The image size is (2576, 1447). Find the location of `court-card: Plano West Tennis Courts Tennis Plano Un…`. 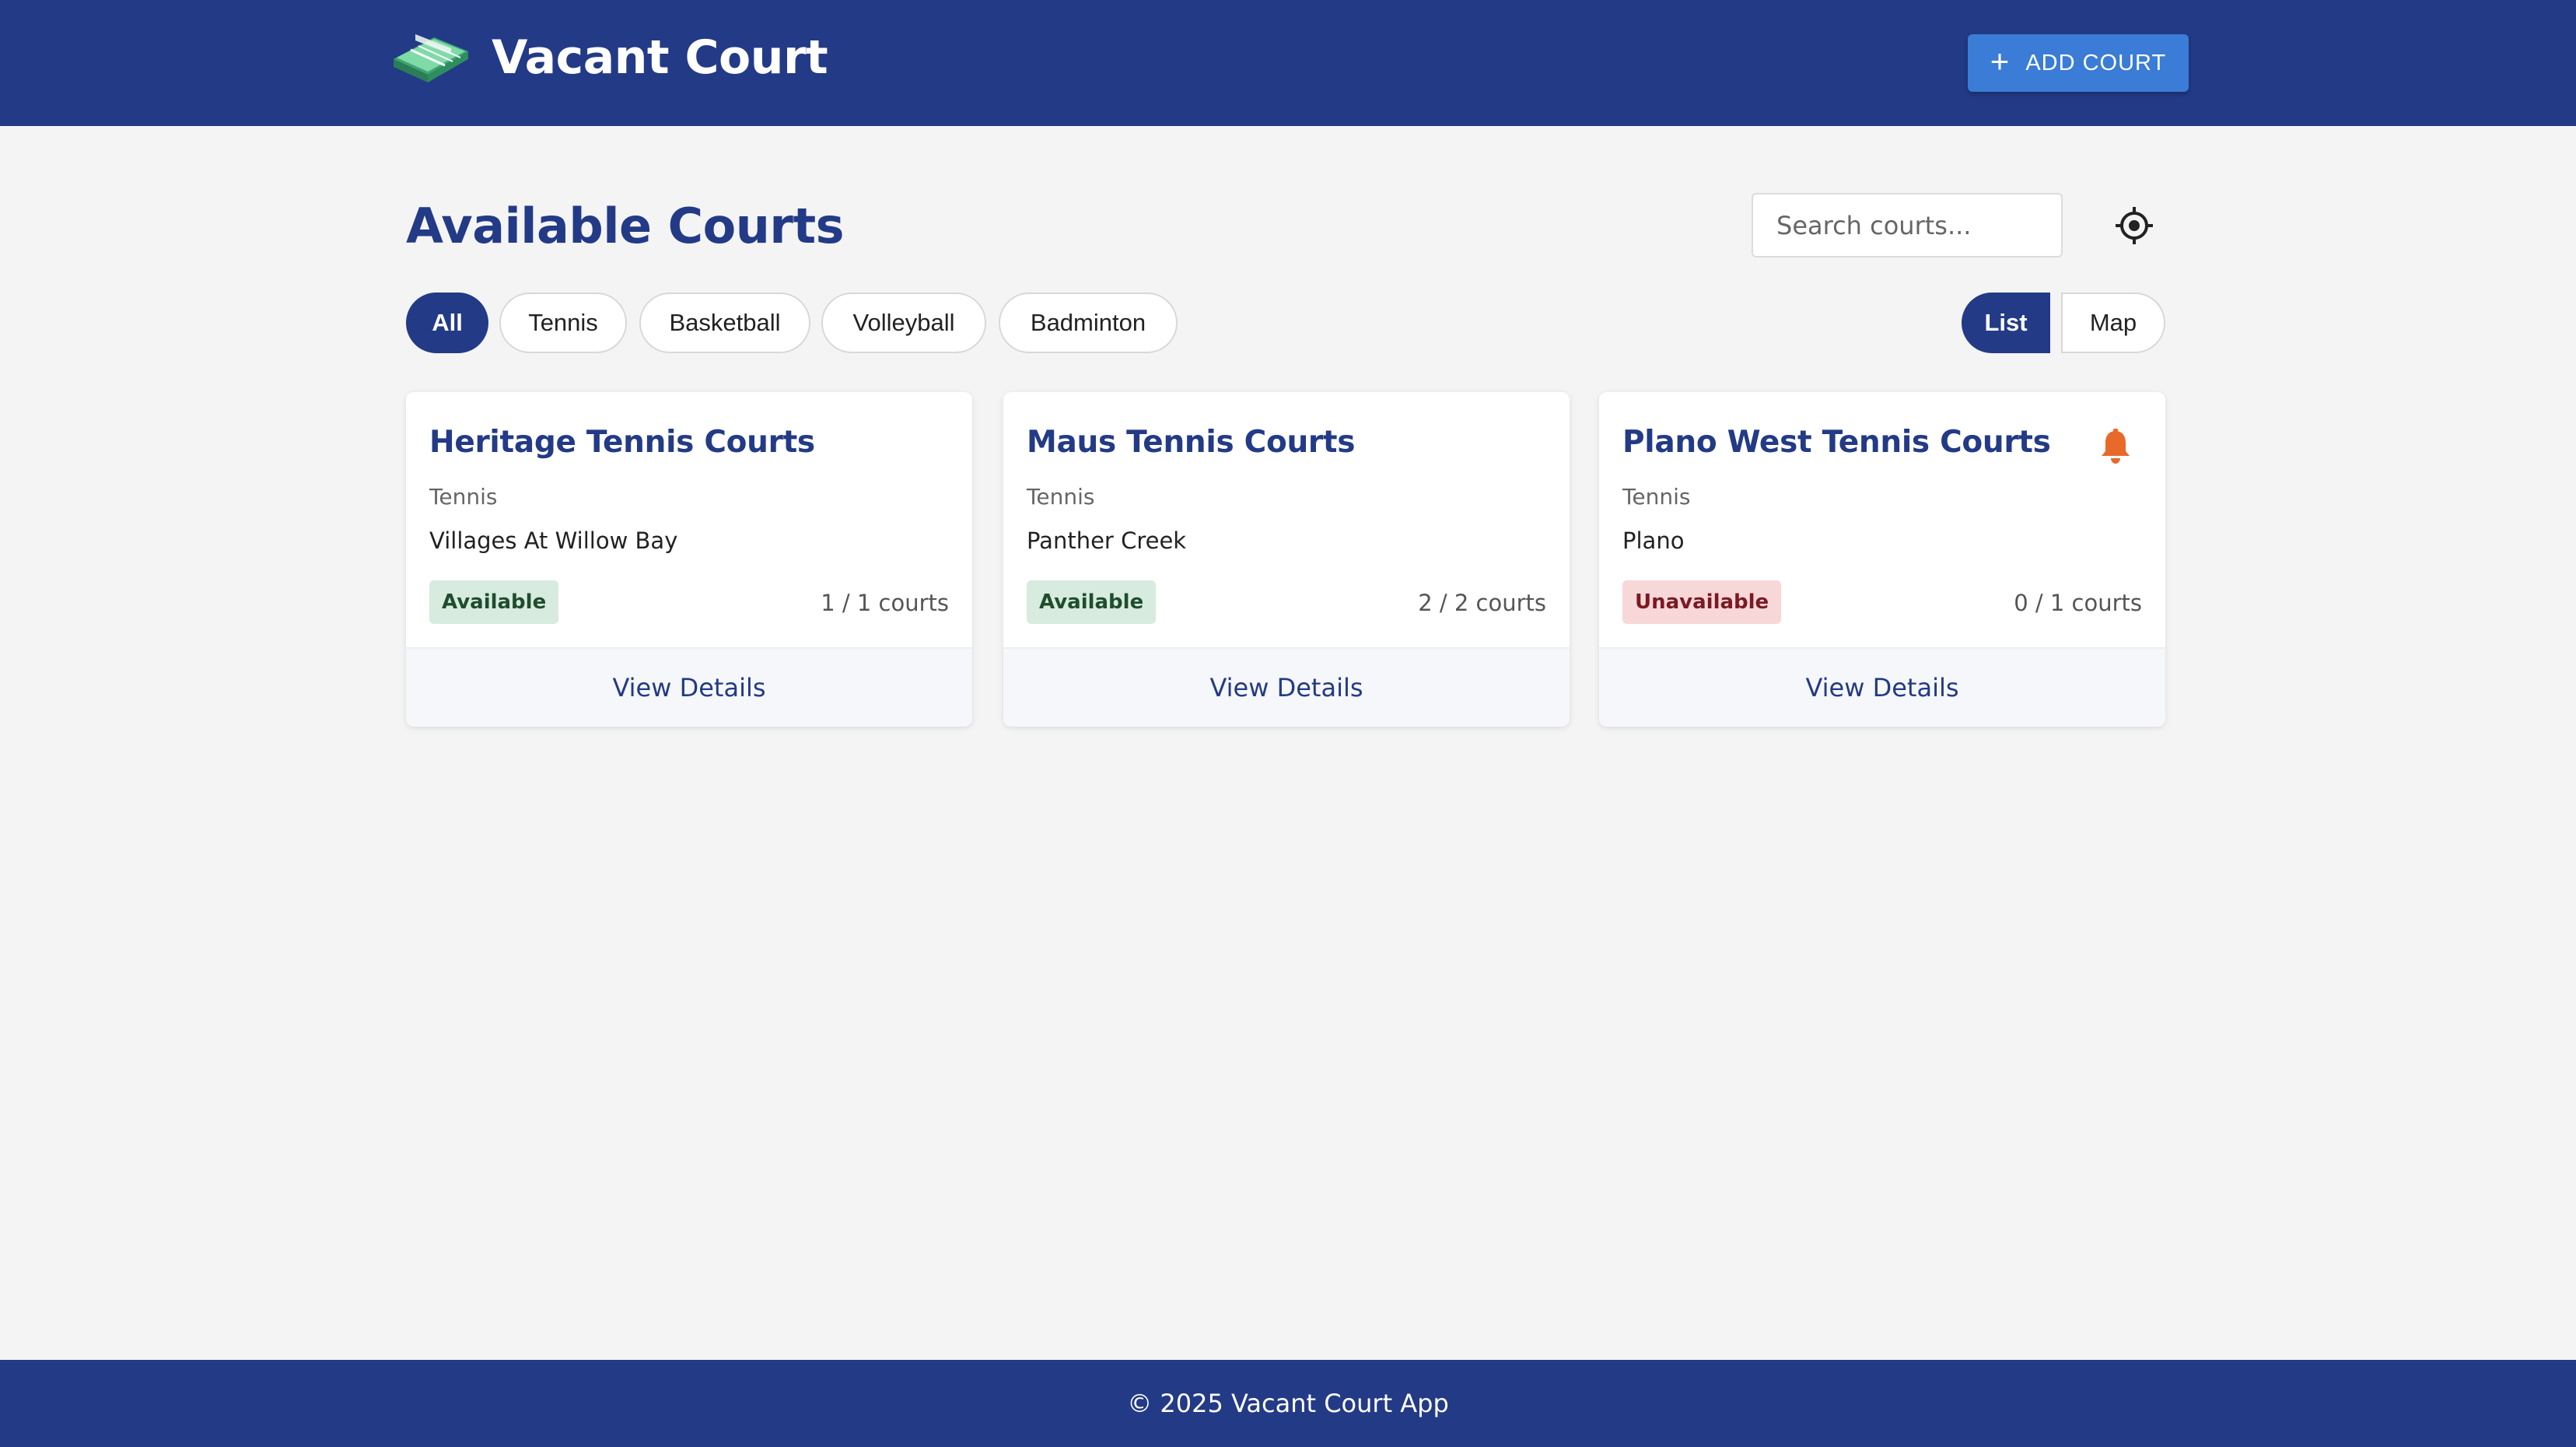

court-card: Plano West Tennis Courts Tennis Plano Un… is located at coordinates (1882, 559).